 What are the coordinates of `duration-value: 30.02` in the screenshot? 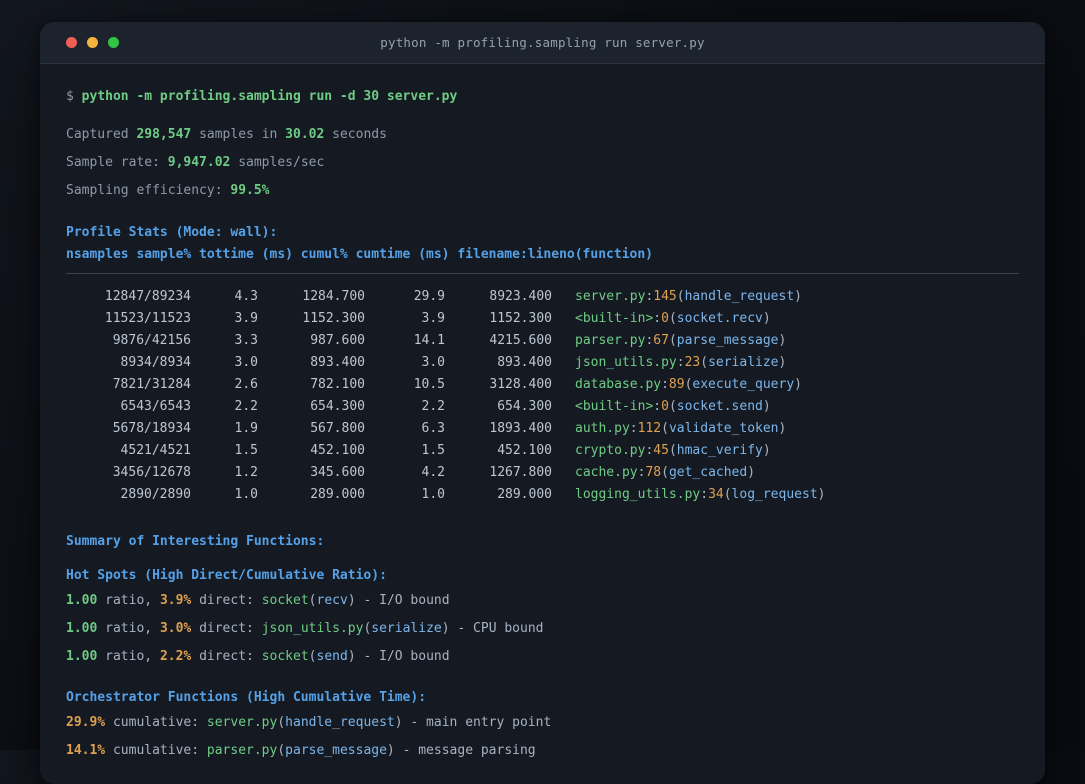 It's located at (305, 134).